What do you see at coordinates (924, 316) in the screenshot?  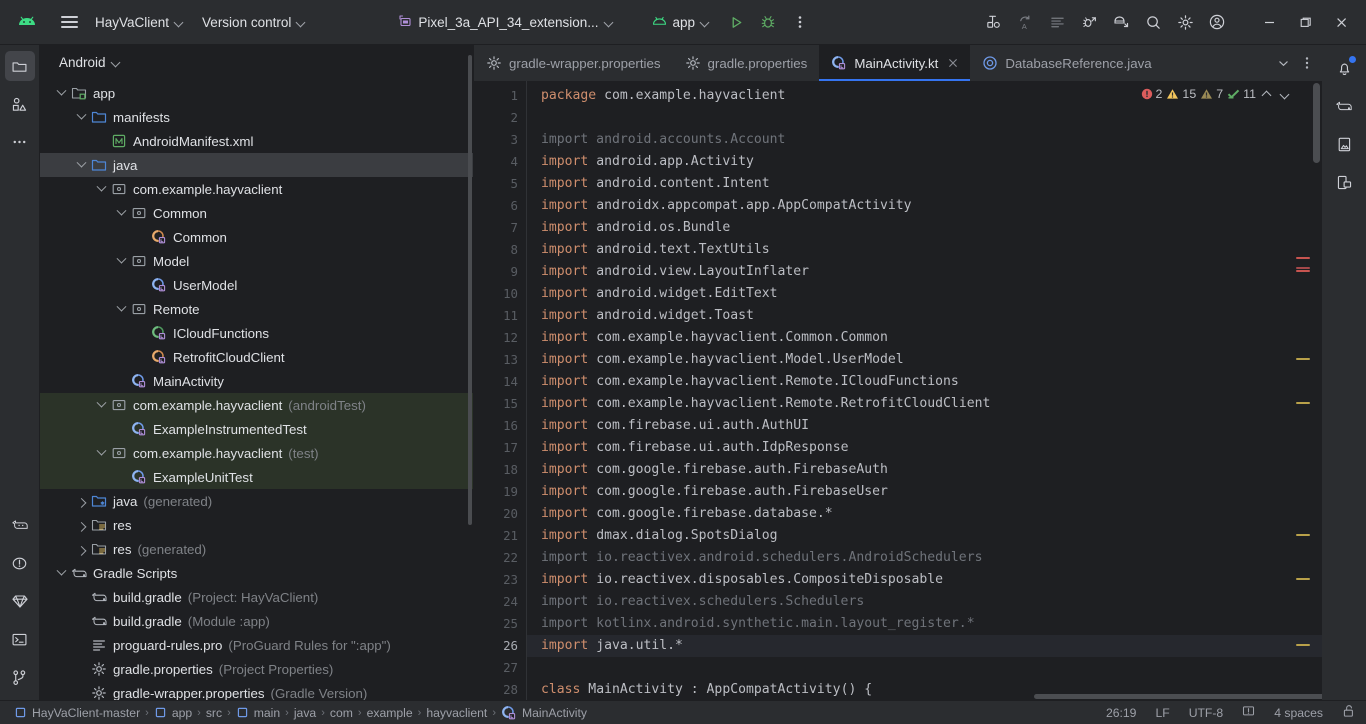 I see `code-line: import android.widget.Toast` at bounding box center [924, 316].